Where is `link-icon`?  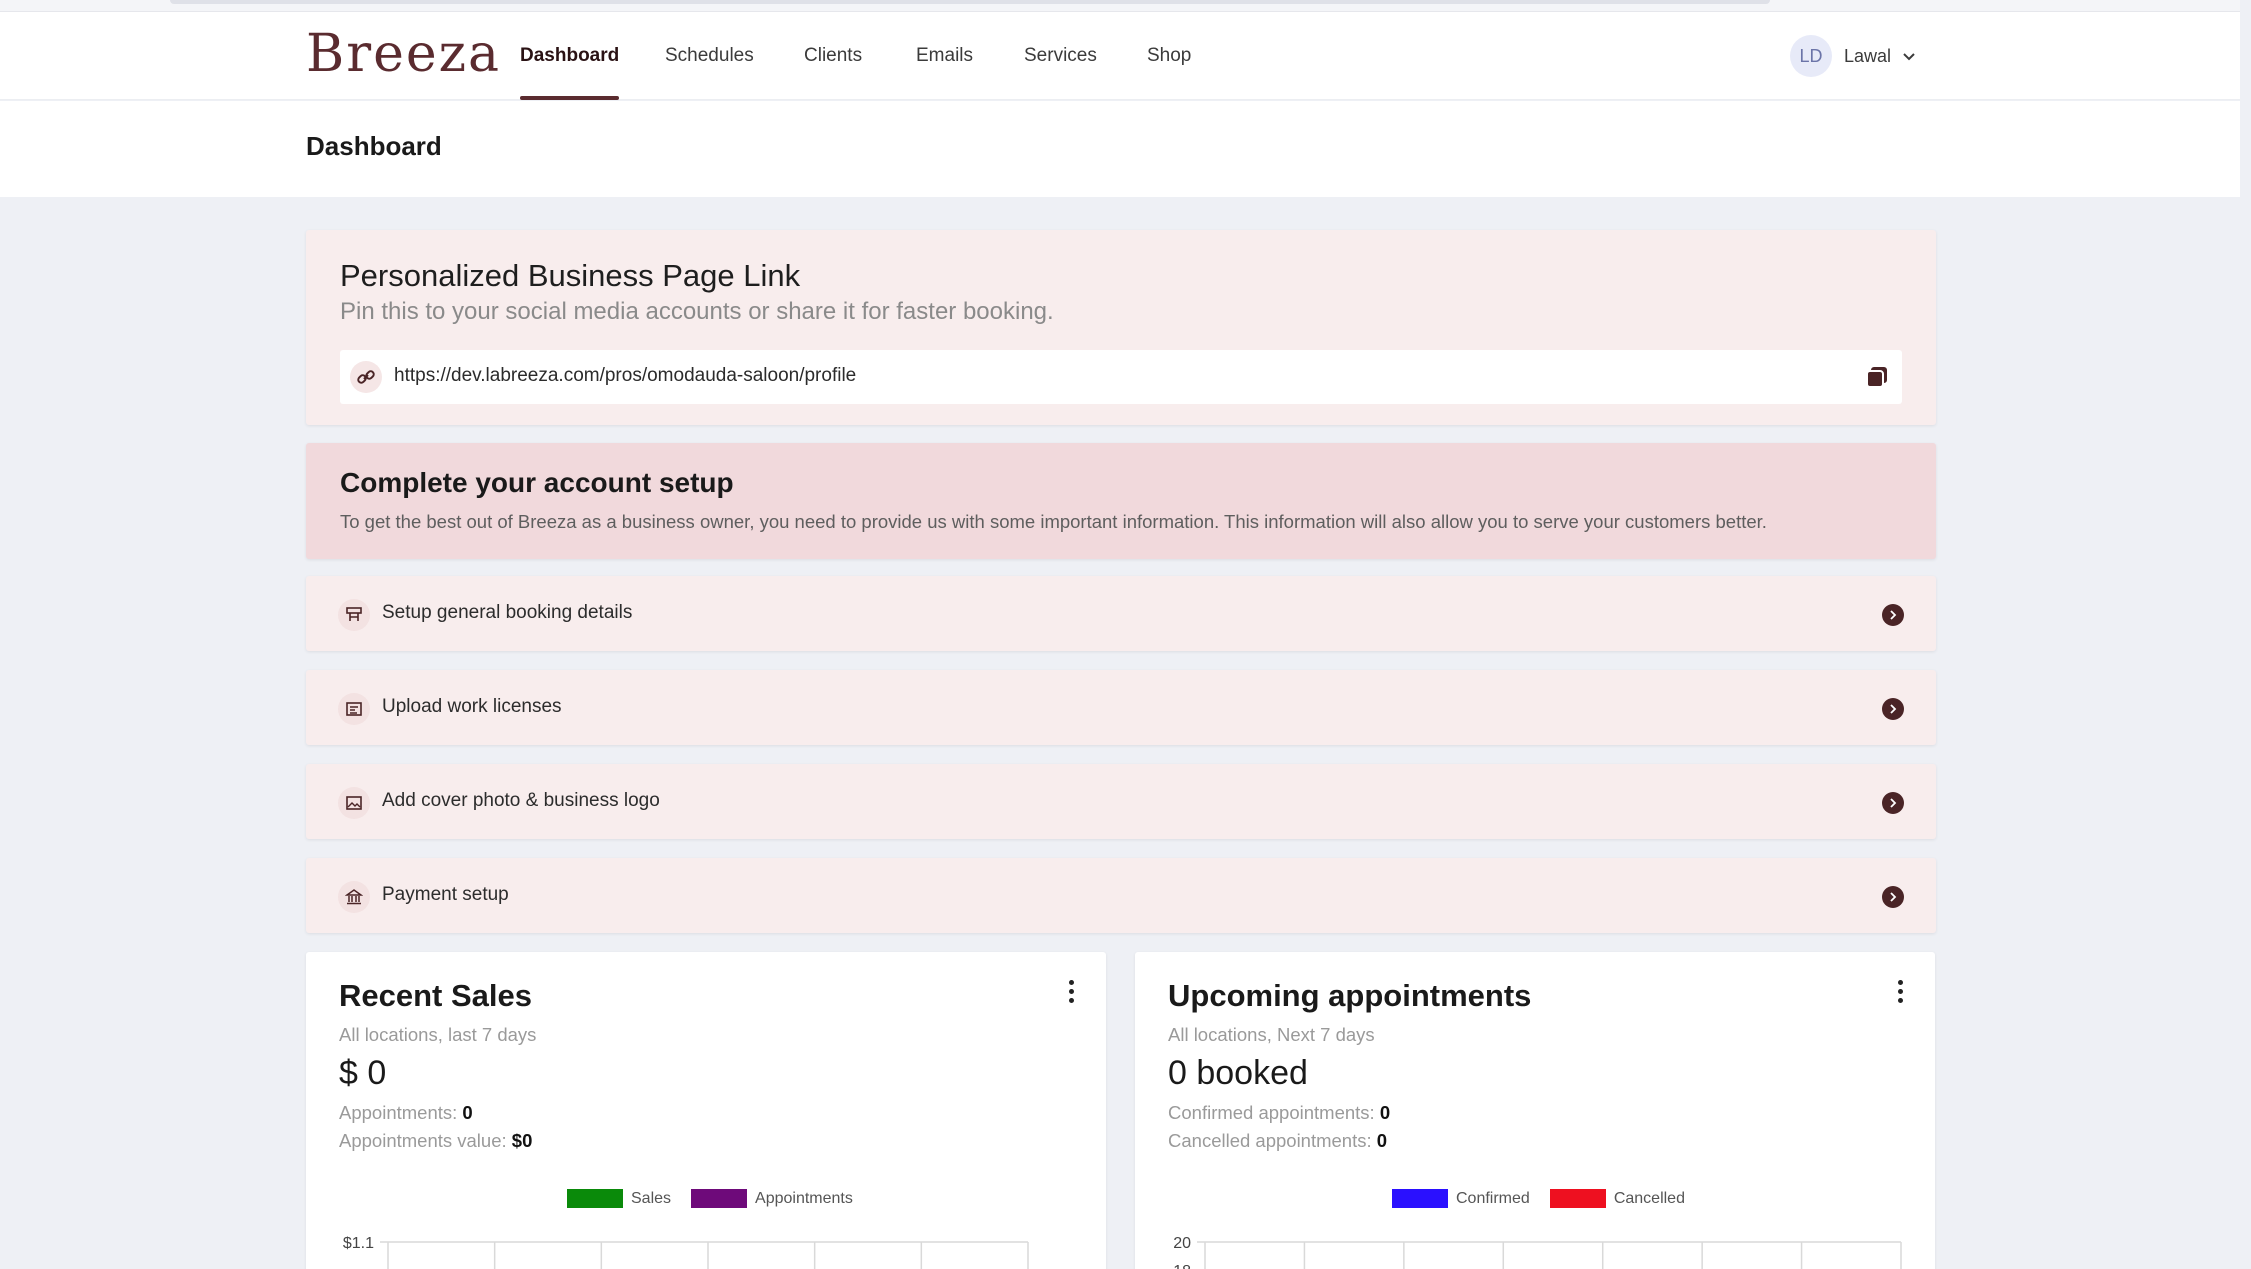
link-icon is located at coordinates (366, 377).